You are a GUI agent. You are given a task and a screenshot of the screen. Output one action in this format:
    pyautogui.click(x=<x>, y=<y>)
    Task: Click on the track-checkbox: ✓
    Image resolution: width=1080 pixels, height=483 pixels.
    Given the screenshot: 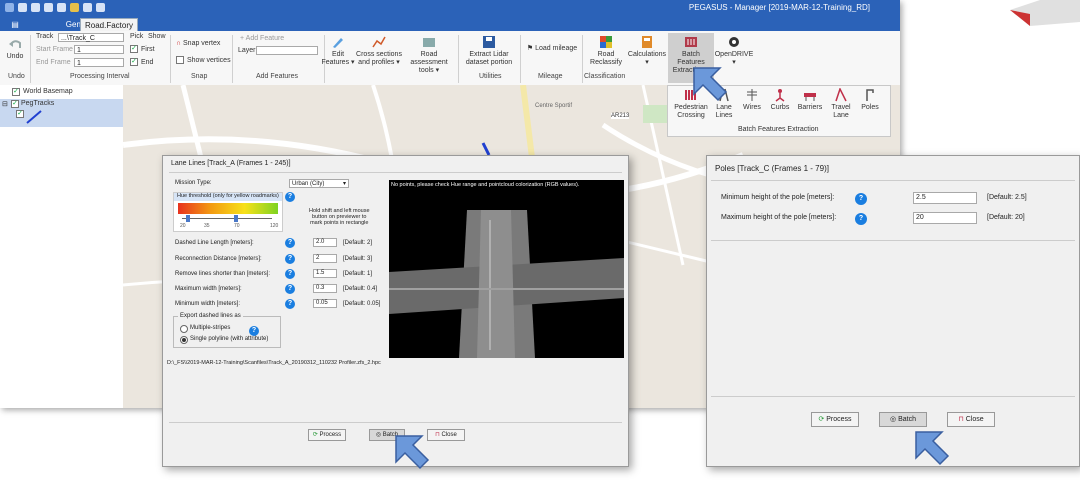 What is the action you would take?
    pyautogui.click(x=20, y=114)
    